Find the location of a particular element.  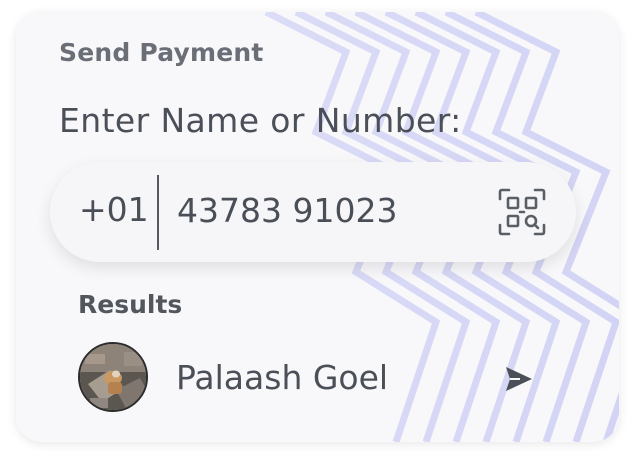

result-name: Palaash Goel is located at coordinates (282, 377).